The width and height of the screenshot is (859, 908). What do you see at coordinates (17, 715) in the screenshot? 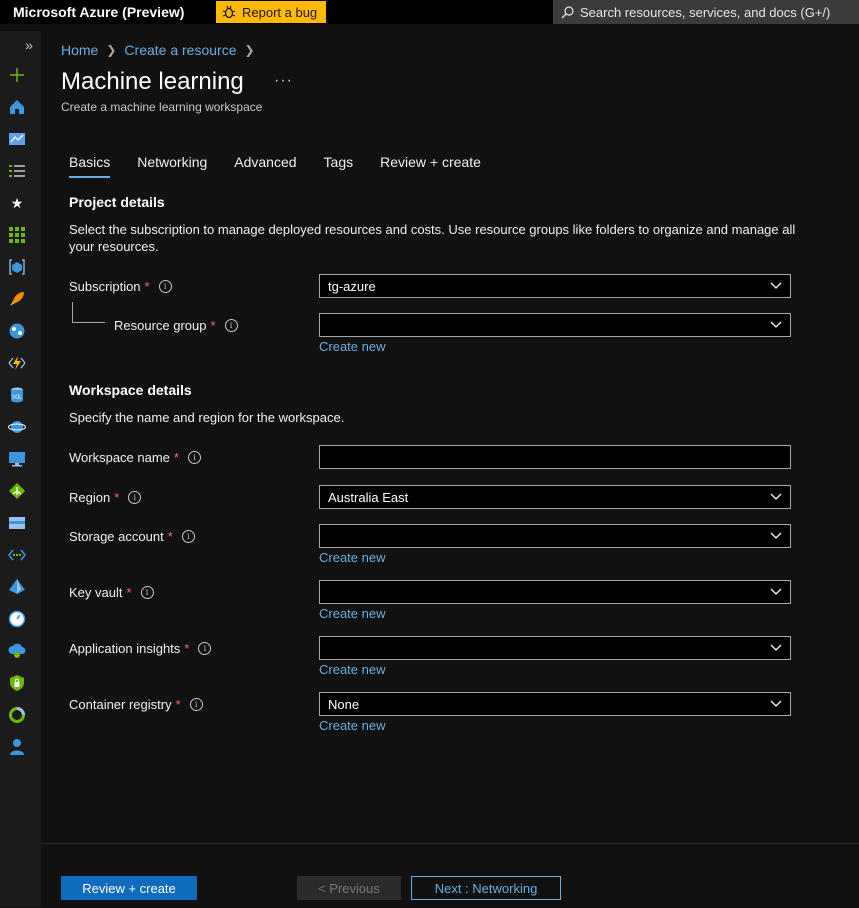
I see `cost-management-icon` at bounding box center [17, 715].